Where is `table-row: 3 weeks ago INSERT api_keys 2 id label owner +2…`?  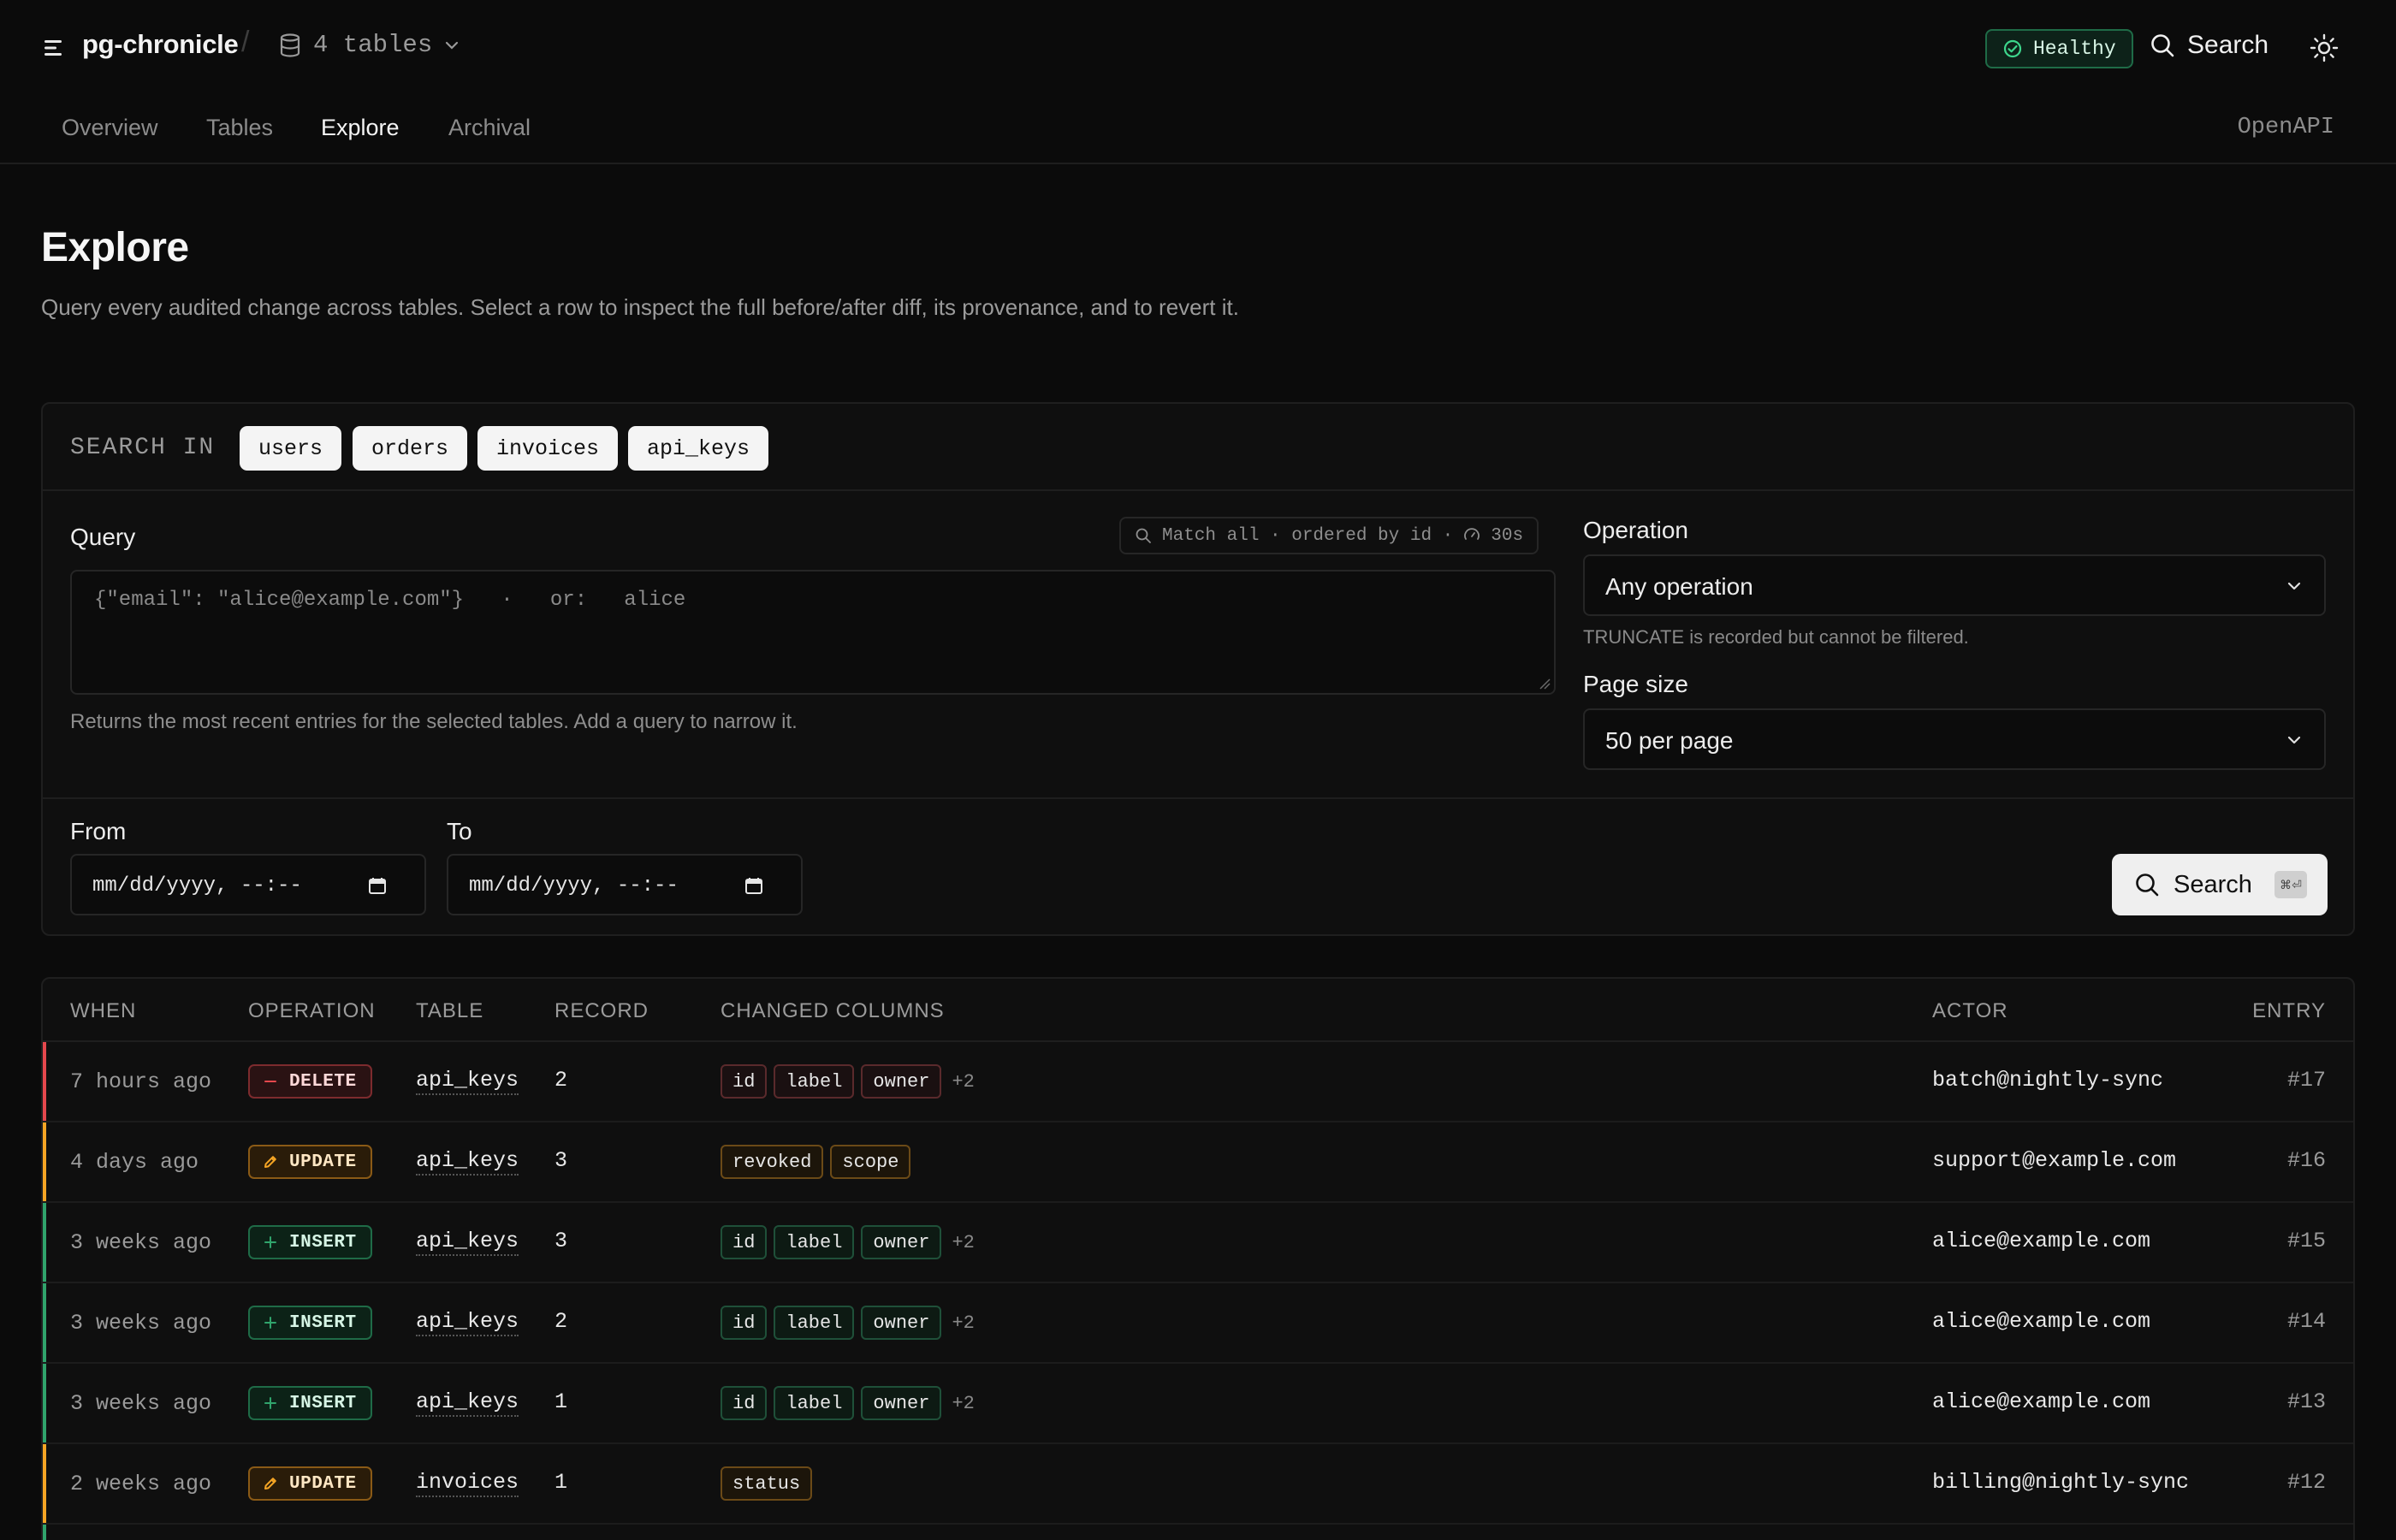 table-row: 3 weeks ago INSERT api_keys 2 id label owner +2… is located at coordinates (1198, 1323).